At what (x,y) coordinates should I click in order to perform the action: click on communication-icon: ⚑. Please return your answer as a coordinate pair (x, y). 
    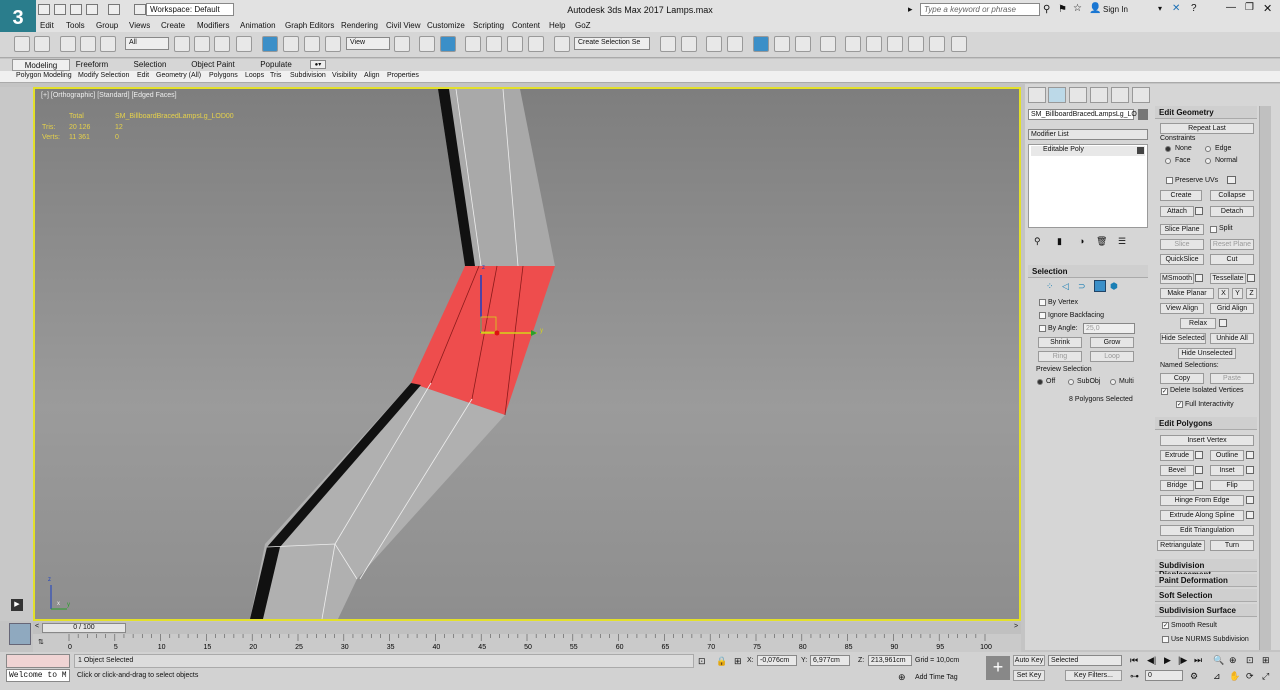
    Looking at the image, I should click on (1062, 9).